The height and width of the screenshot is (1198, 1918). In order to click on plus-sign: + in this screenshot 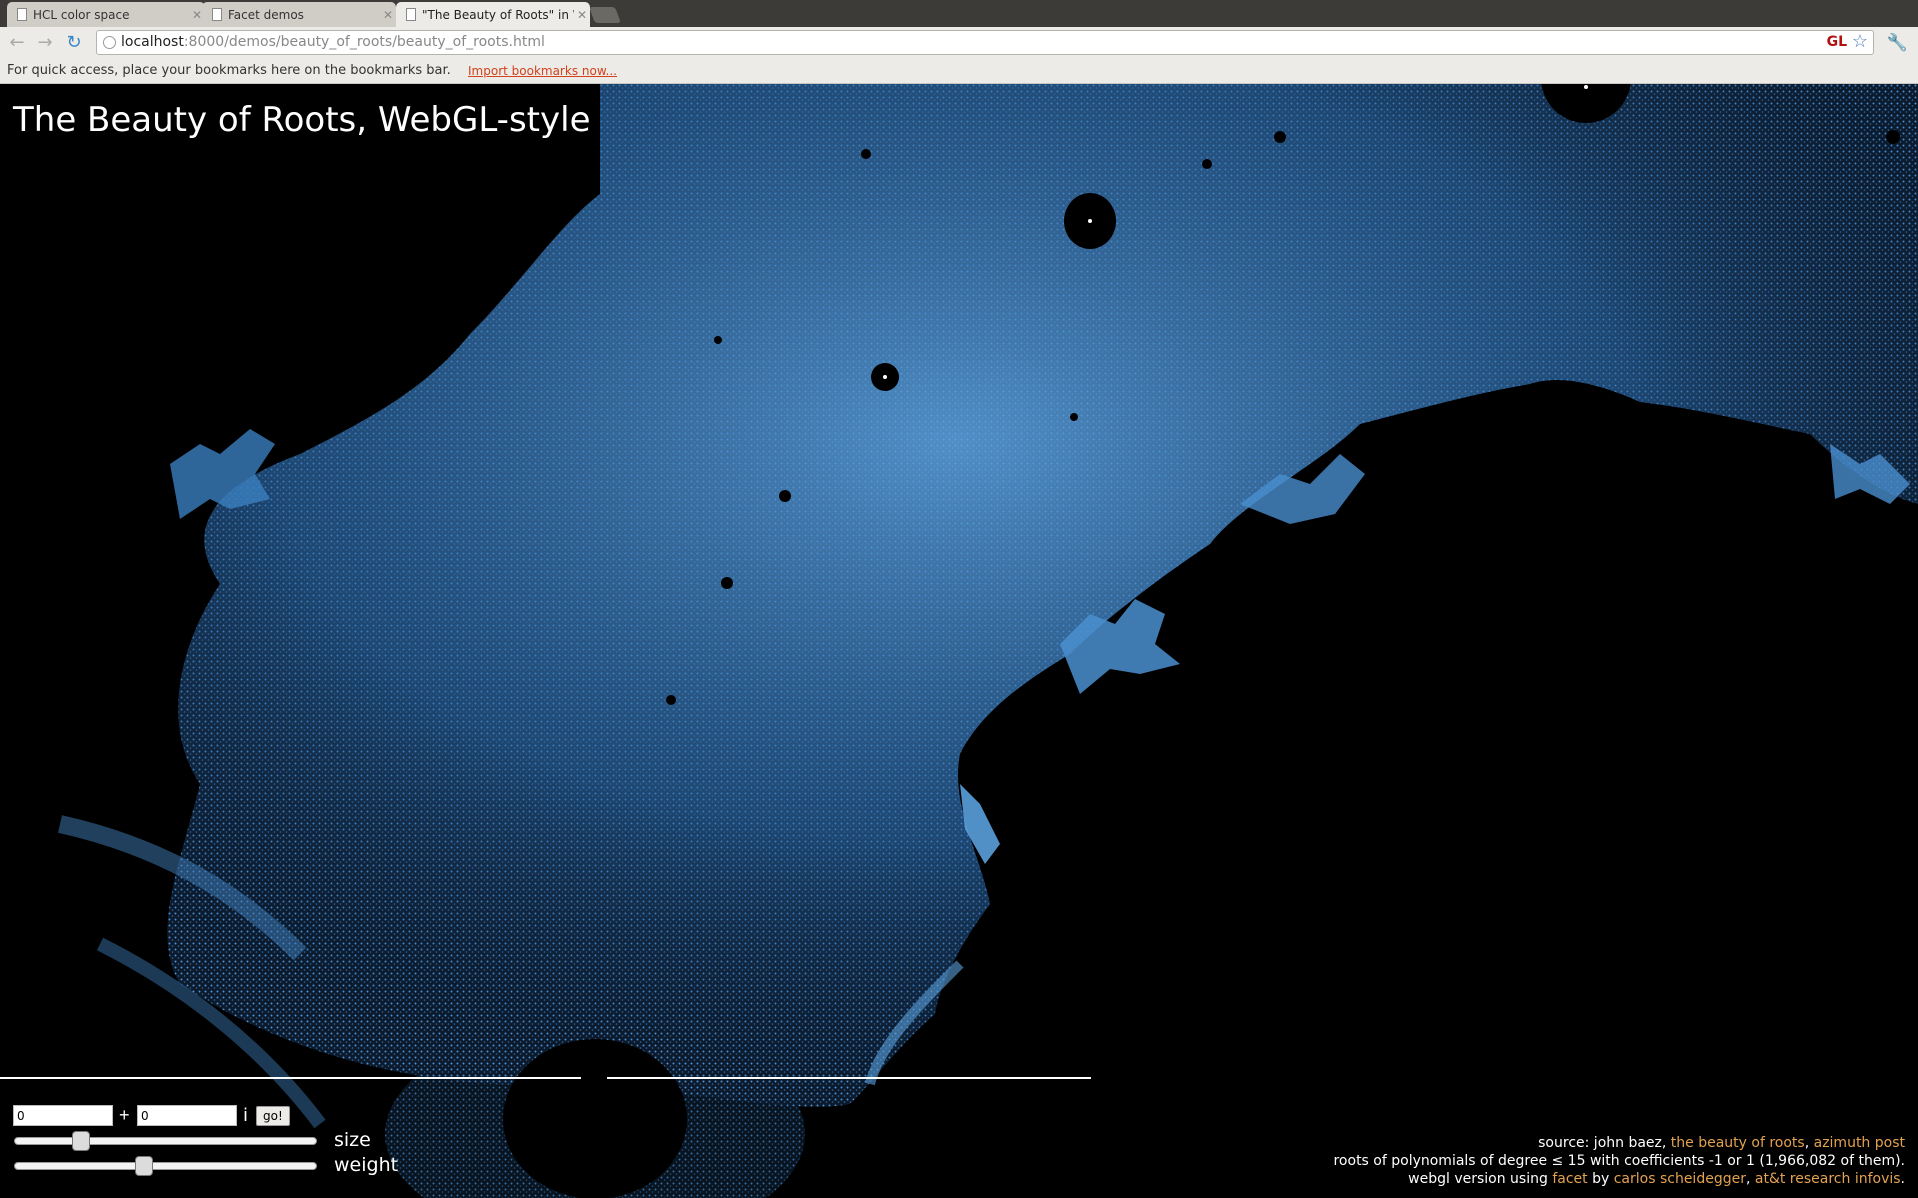, I will do `click(124, 1115)`.